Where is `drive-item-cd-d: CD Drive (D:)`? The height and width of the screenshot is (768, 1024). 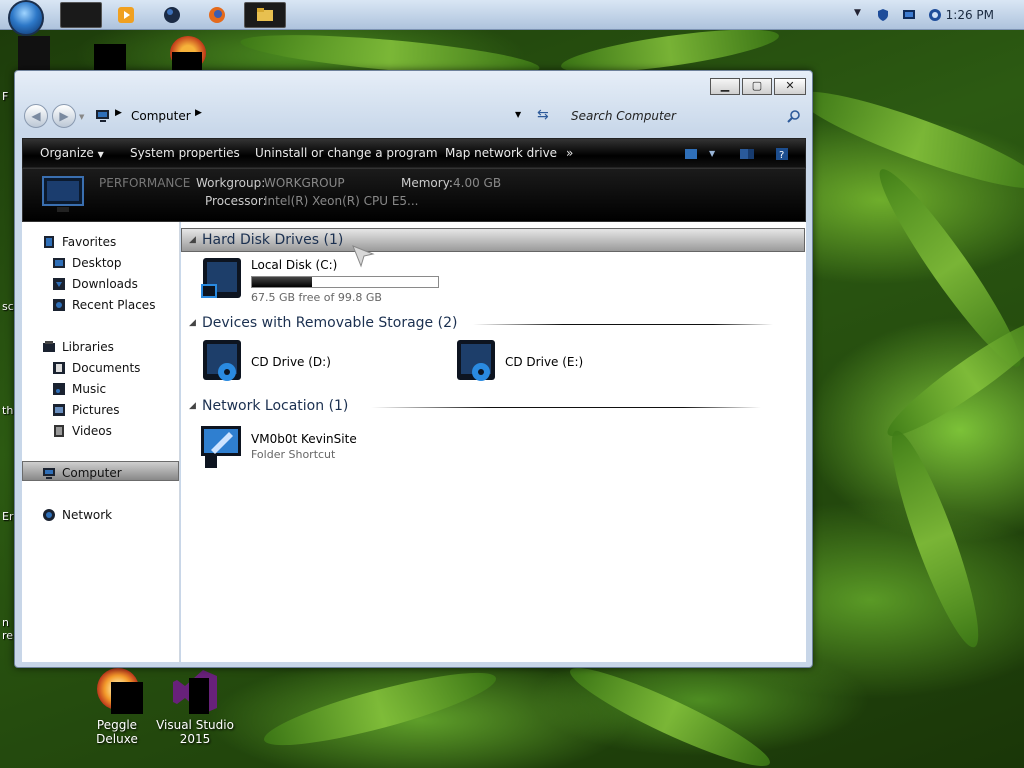 drive-item-cd-d: CD Drive (D:) is located at coordinates (307, 363).